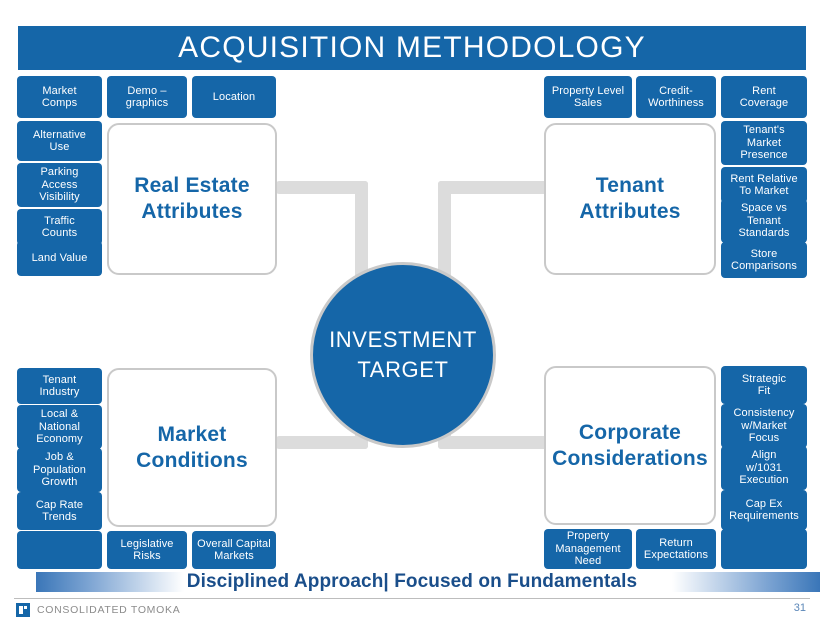 Image resolution: width=824 pixels, height=637 pixels. Describe the element at coordinates (764, 178) in the screenshot. I see `chip-line-1: Rent Relative` at that location.